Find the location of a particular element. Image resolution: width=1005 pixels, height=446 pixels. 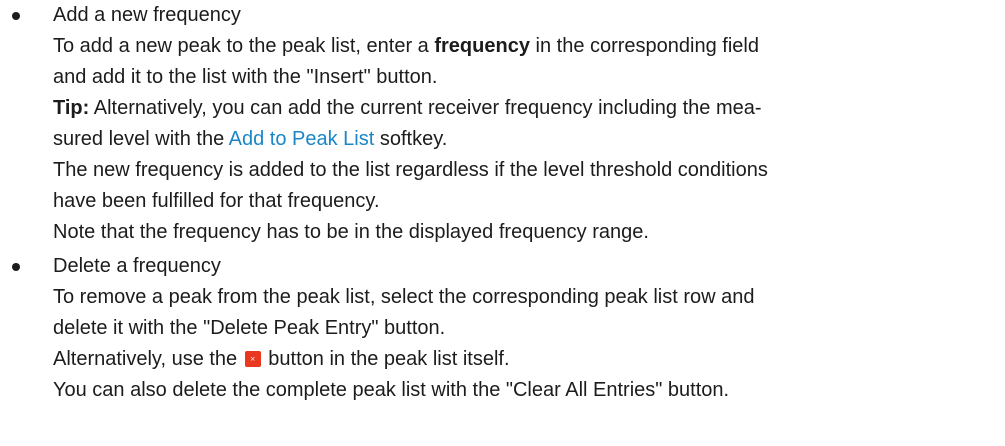

text-span: sured level with the is located at coordinates (141, 139).